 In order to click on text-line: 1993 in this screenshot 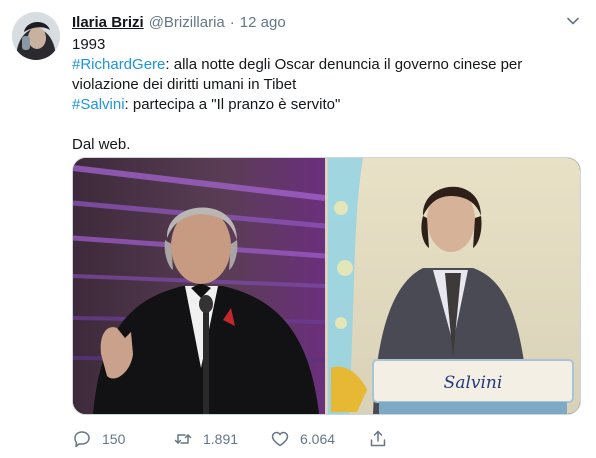, I will do `click(89, 44)`.